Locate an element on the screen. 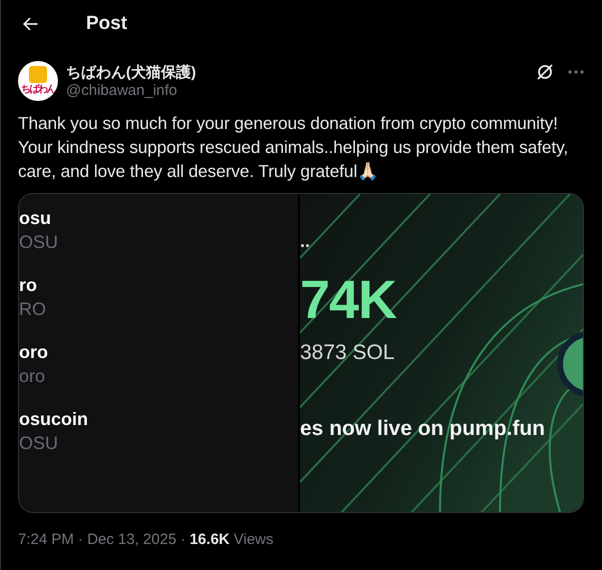 This screenshot has height=570, width=602. ellipsis-text: .. is located at coordinates (306, 241).